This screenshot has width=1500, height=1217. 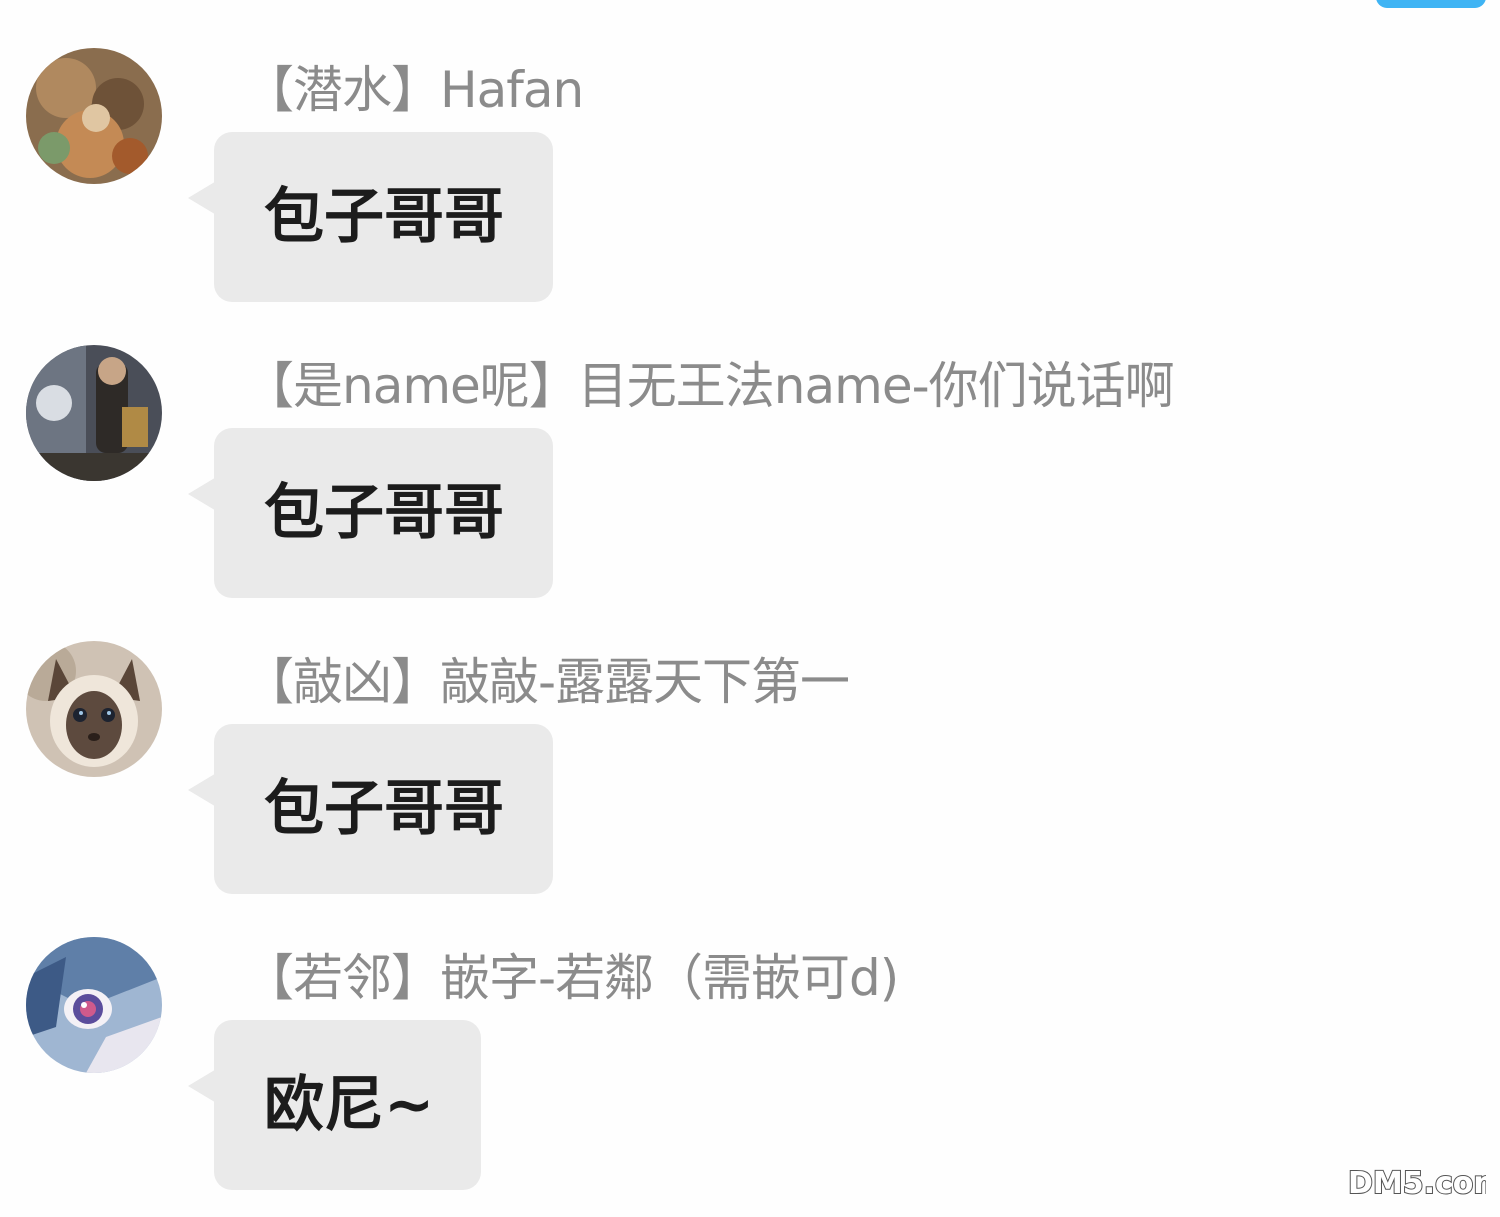 I want to click on sender-name: 【若邻】嵌字-若鄰（需嵌可d), so click(x=571, y=978).